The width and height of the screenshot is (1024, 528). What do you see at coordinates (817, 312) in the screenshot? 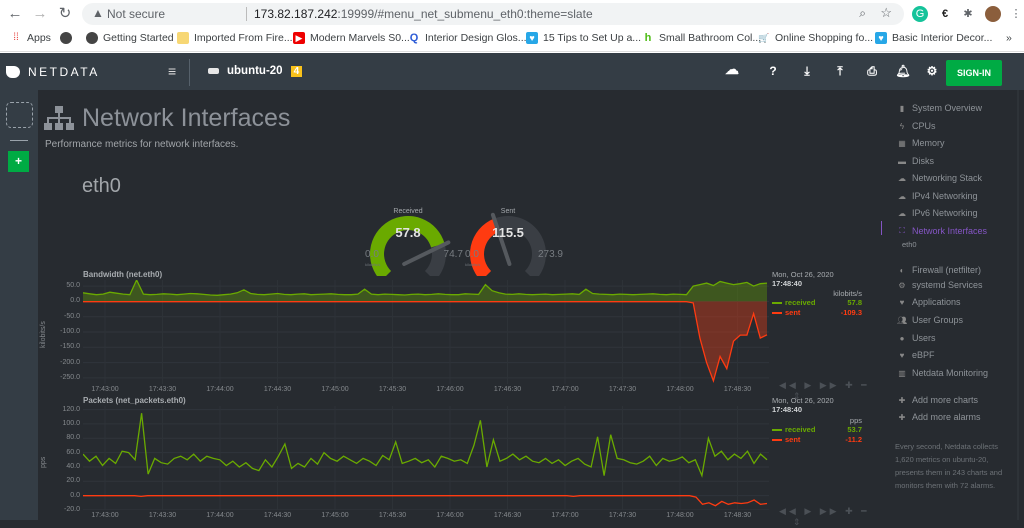
I see `legend-sent: sent -109.3` at bounding box center [817, 312].